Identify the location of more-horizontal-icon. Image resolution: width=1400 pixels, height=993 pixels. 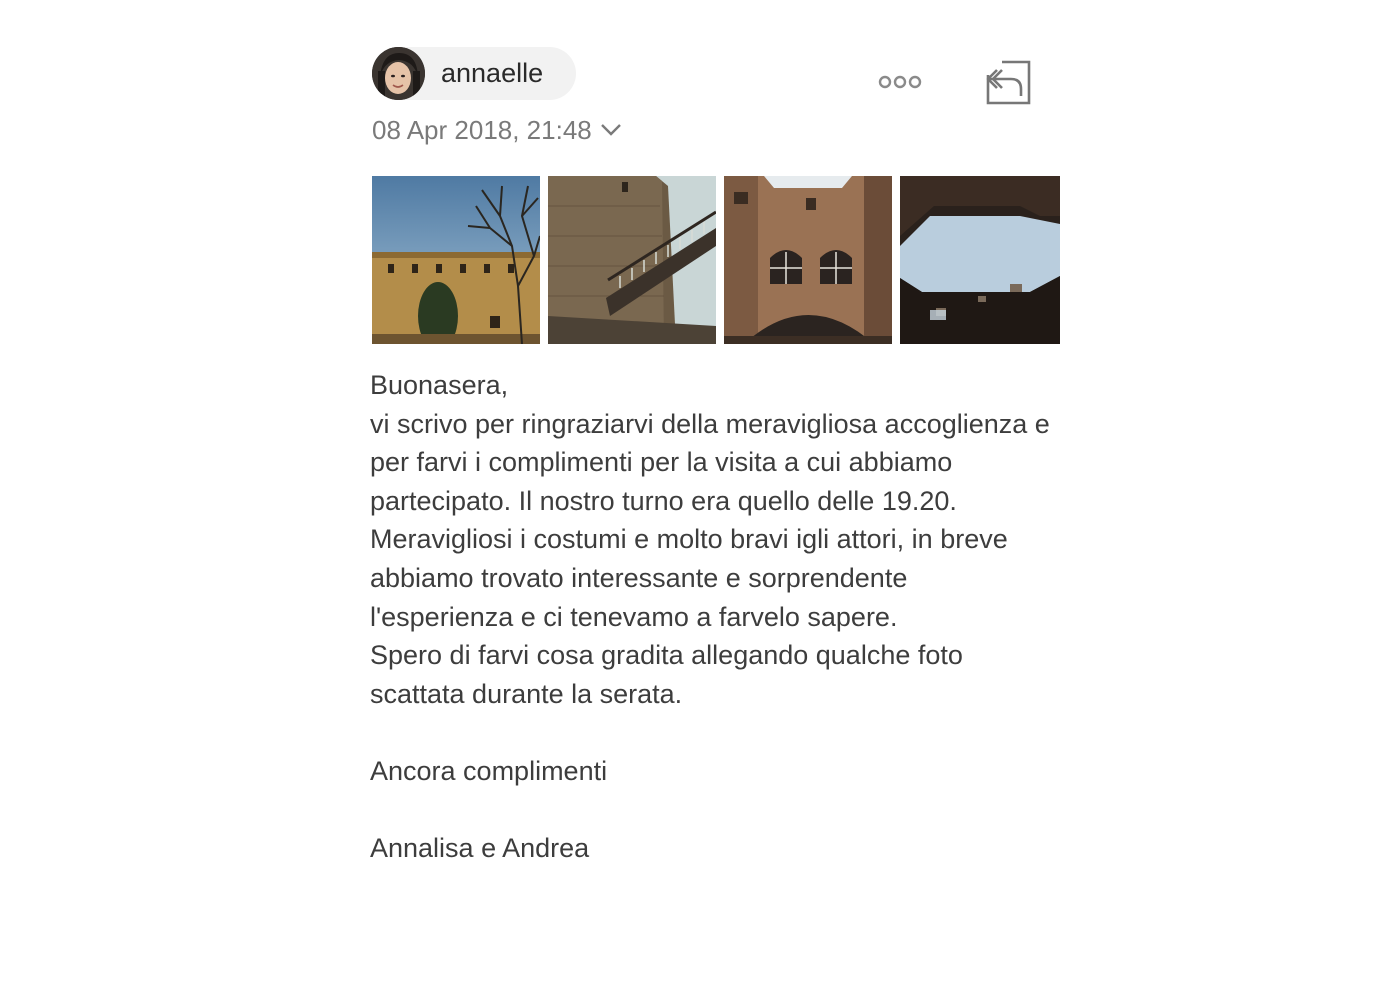
(900, 82).